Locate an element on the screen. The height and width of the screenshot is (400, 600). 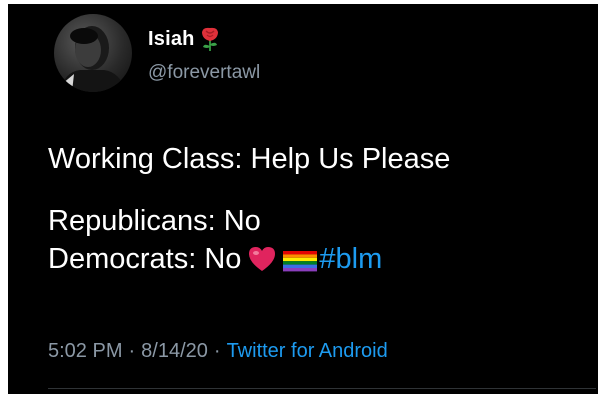
tweet-line-3: Democrats: No #blm is located at coordinates (249, 259).